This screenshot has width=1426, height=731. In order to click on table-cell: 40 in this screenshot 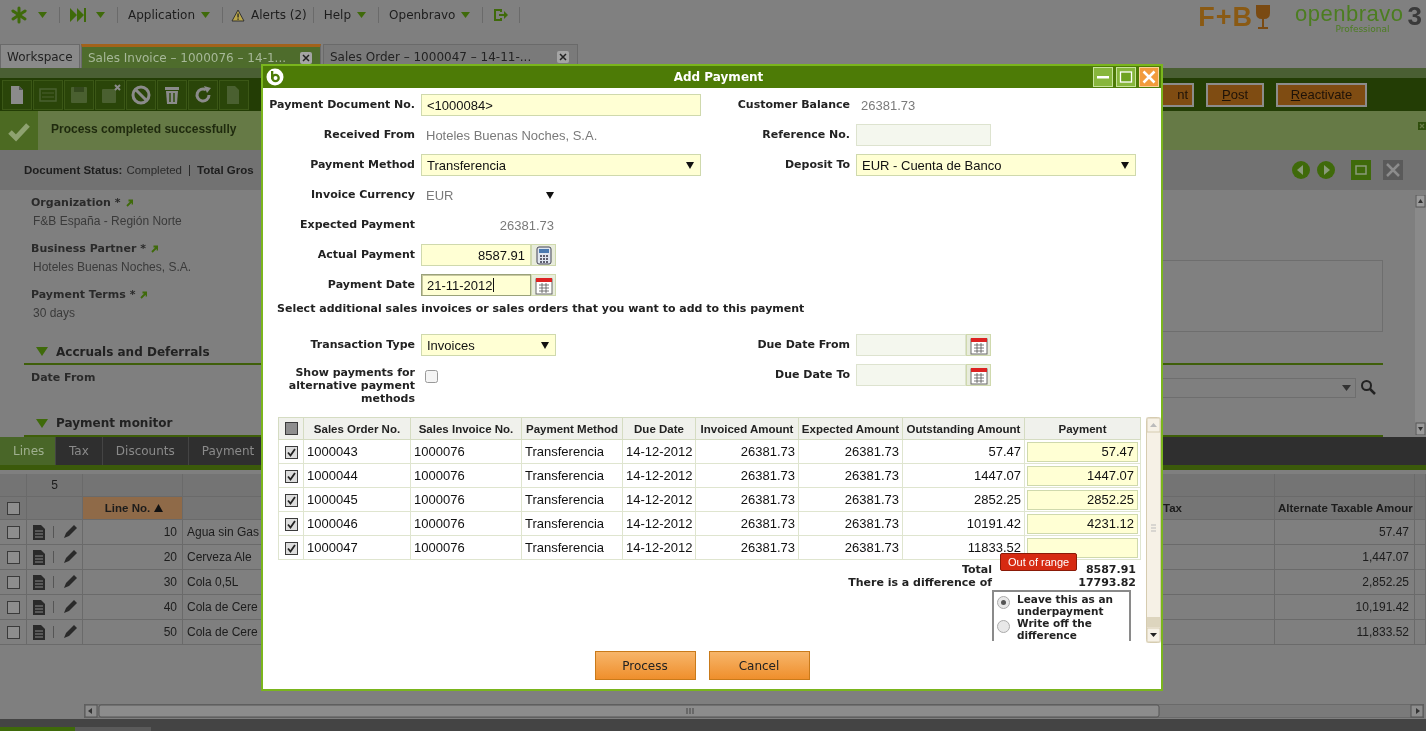, I will do `click(133, 607)`.